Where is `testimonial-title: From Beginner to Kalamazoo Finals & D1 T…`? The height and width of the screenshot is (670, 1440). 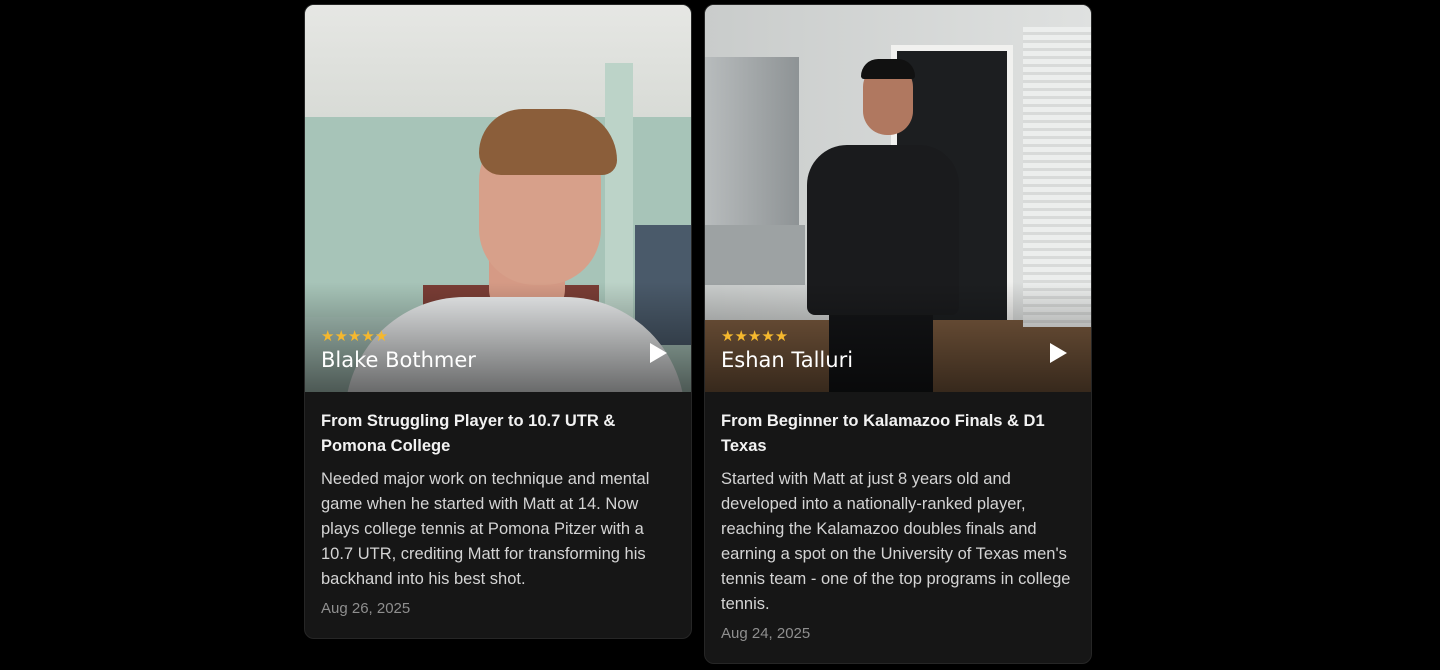 testimonial-title: From Beginner to Kalamazoo Finals & D1 T… is located at coordinates (883, 433).